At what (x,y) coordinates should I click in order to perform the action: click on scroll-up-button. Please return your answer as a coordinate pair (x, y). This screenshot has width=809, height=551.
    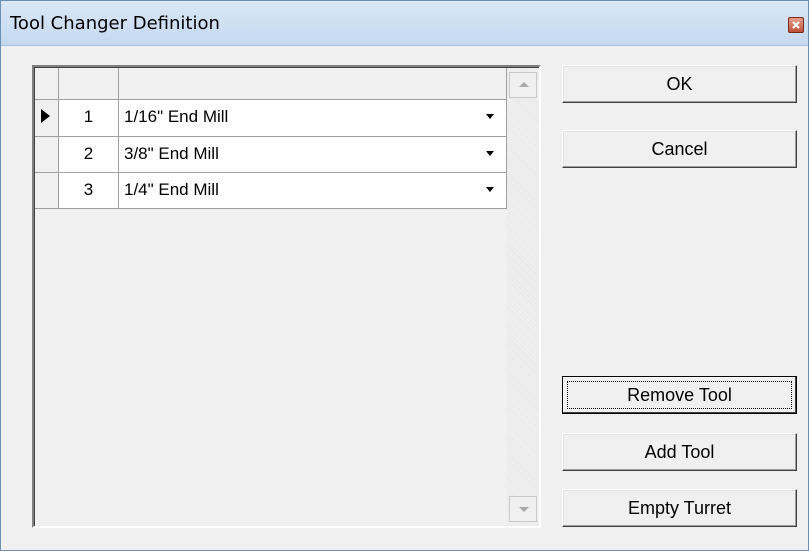
    Looking at the image, I should click on (523, 85).